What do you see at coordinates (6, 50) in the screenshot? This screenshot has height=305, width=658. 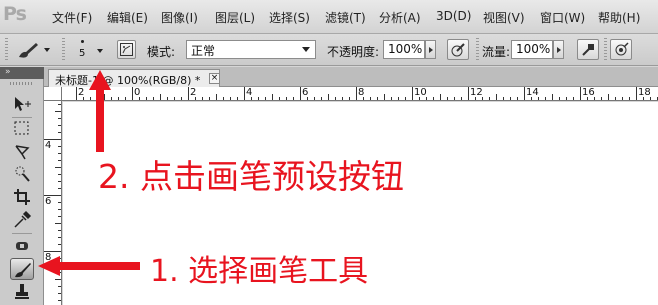 I see `options-bar-grip` at bounding box center [6, 50].